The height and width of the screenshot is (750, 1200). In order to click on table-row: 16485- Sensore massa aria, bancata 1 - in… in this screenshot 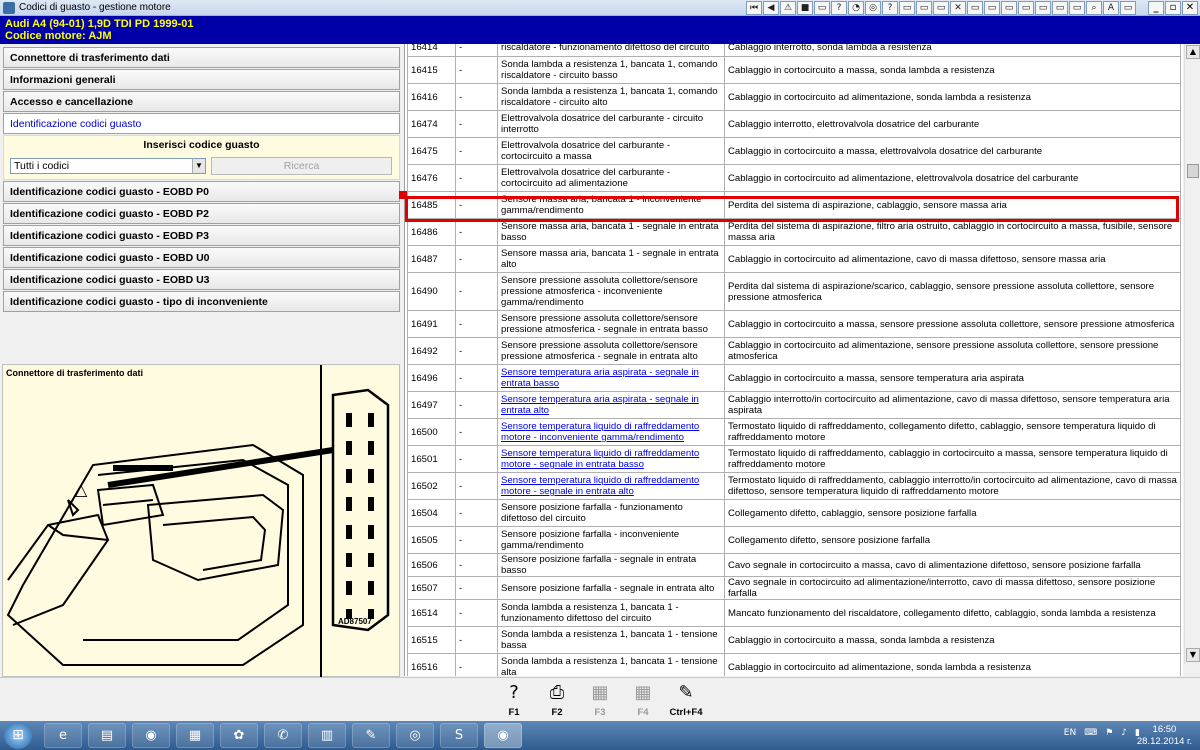, I will do `click(794, 205)`.